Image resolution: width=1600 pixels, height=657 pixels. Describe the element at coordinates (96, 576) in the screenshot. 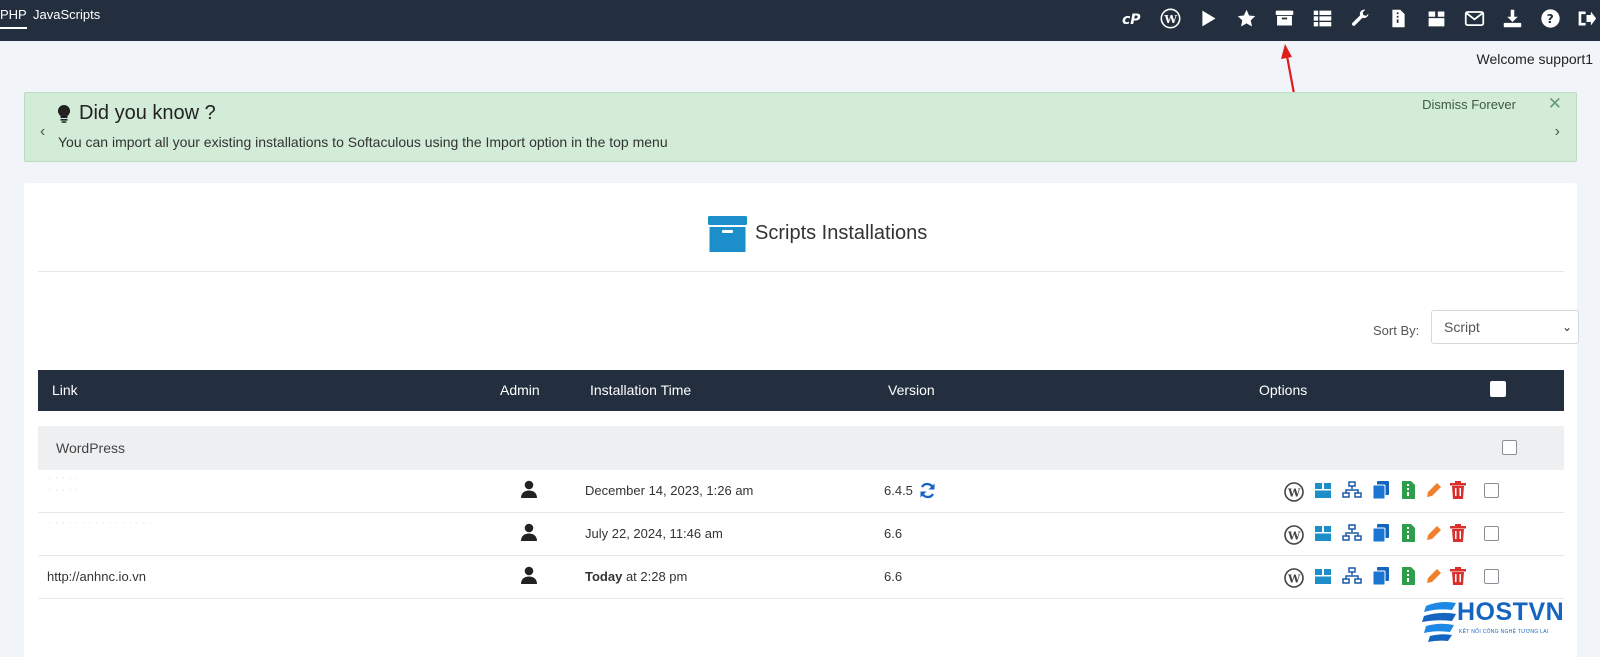

I see `install-link: http://anhnc.io.vn` at that location.